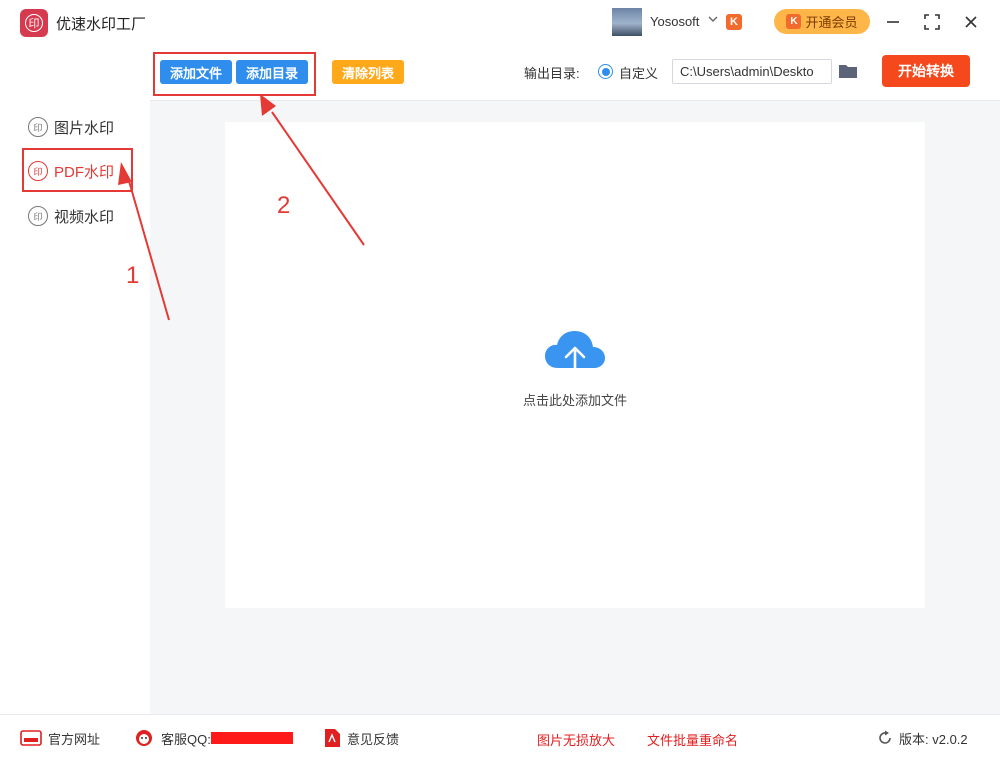  What do you see at coordinates (713, 20) in the screenshot?
I see `chevron-down-icon` at bounding box center [713, 20].